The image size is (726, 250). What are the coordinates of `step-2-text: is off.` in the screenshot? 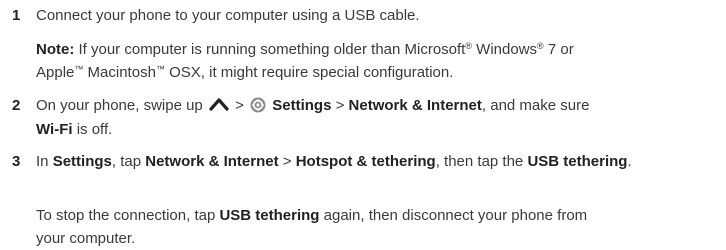 It's located at (94, 129).